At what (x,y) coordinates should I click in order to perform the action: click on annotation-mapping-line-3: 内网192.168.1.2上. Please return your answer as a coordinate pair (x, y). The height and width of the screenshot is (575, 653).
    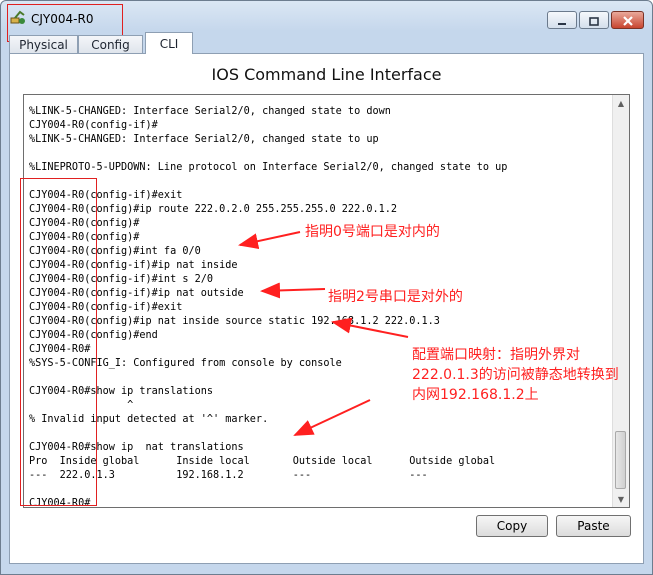
    Looking at the image, I should click on (475, 395).